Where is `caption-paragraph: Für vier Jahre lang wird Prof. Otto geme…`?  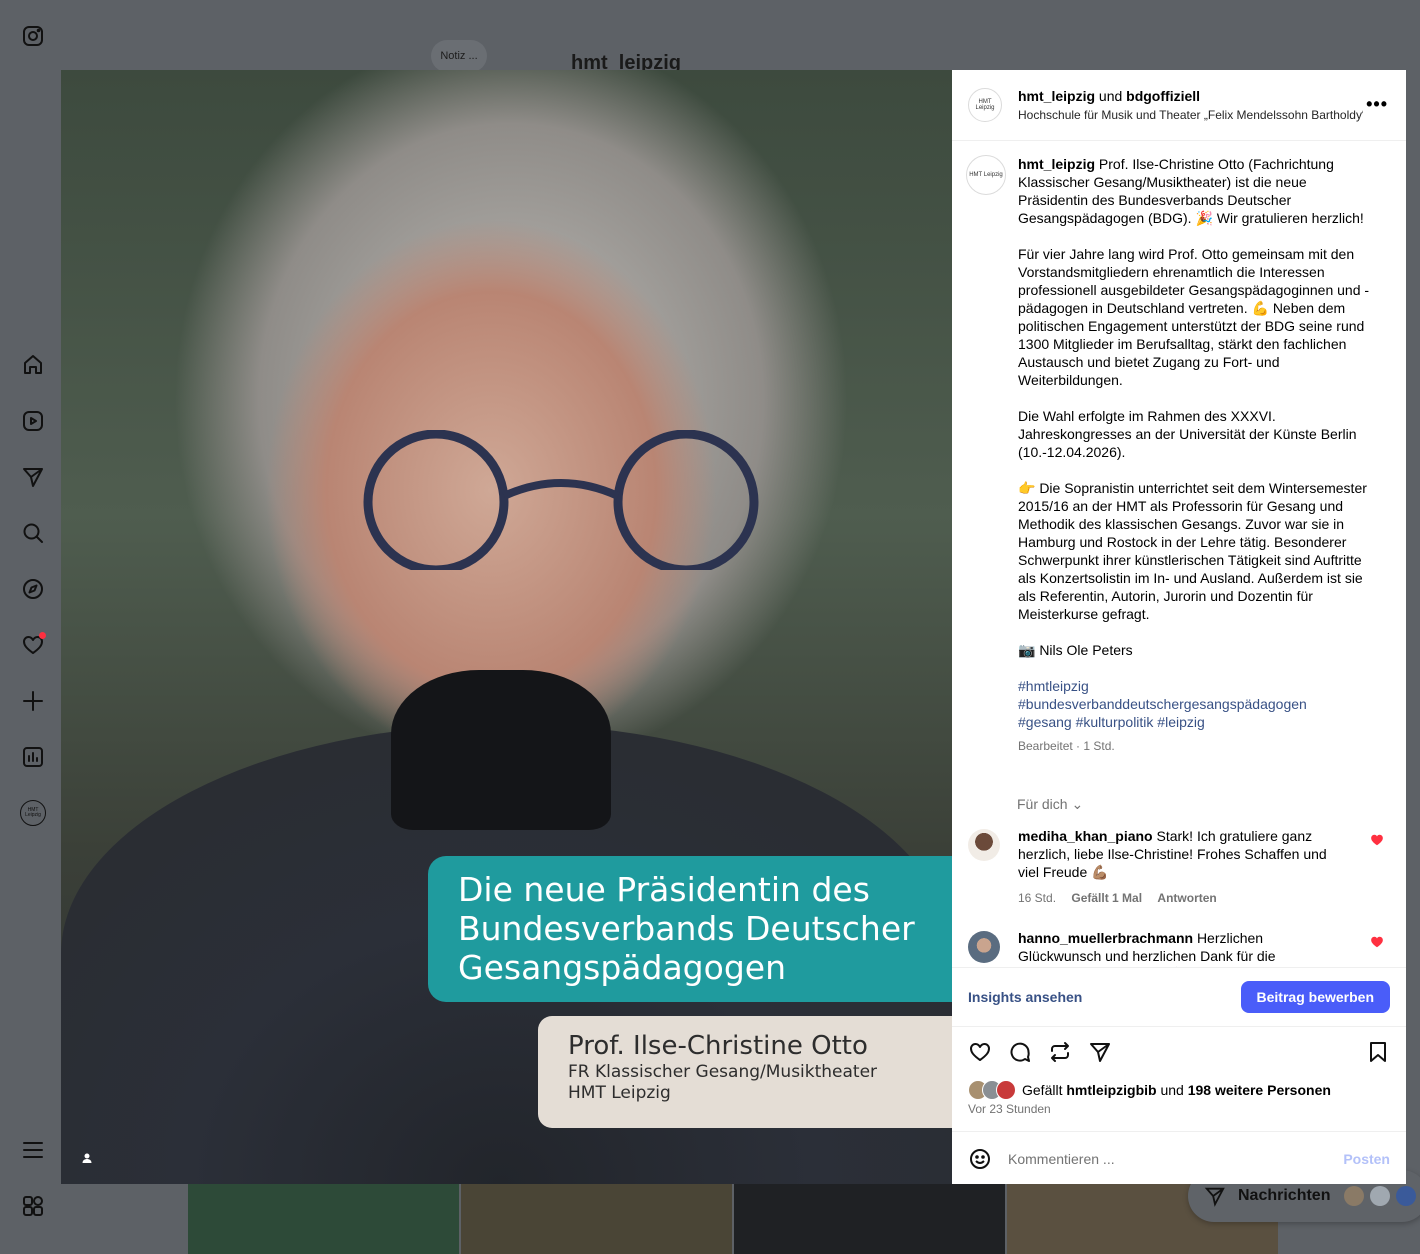 caption-paragraph: Für vier Jahre lang wird Prof. Otto geme… is located at coordinates (1194, 317).